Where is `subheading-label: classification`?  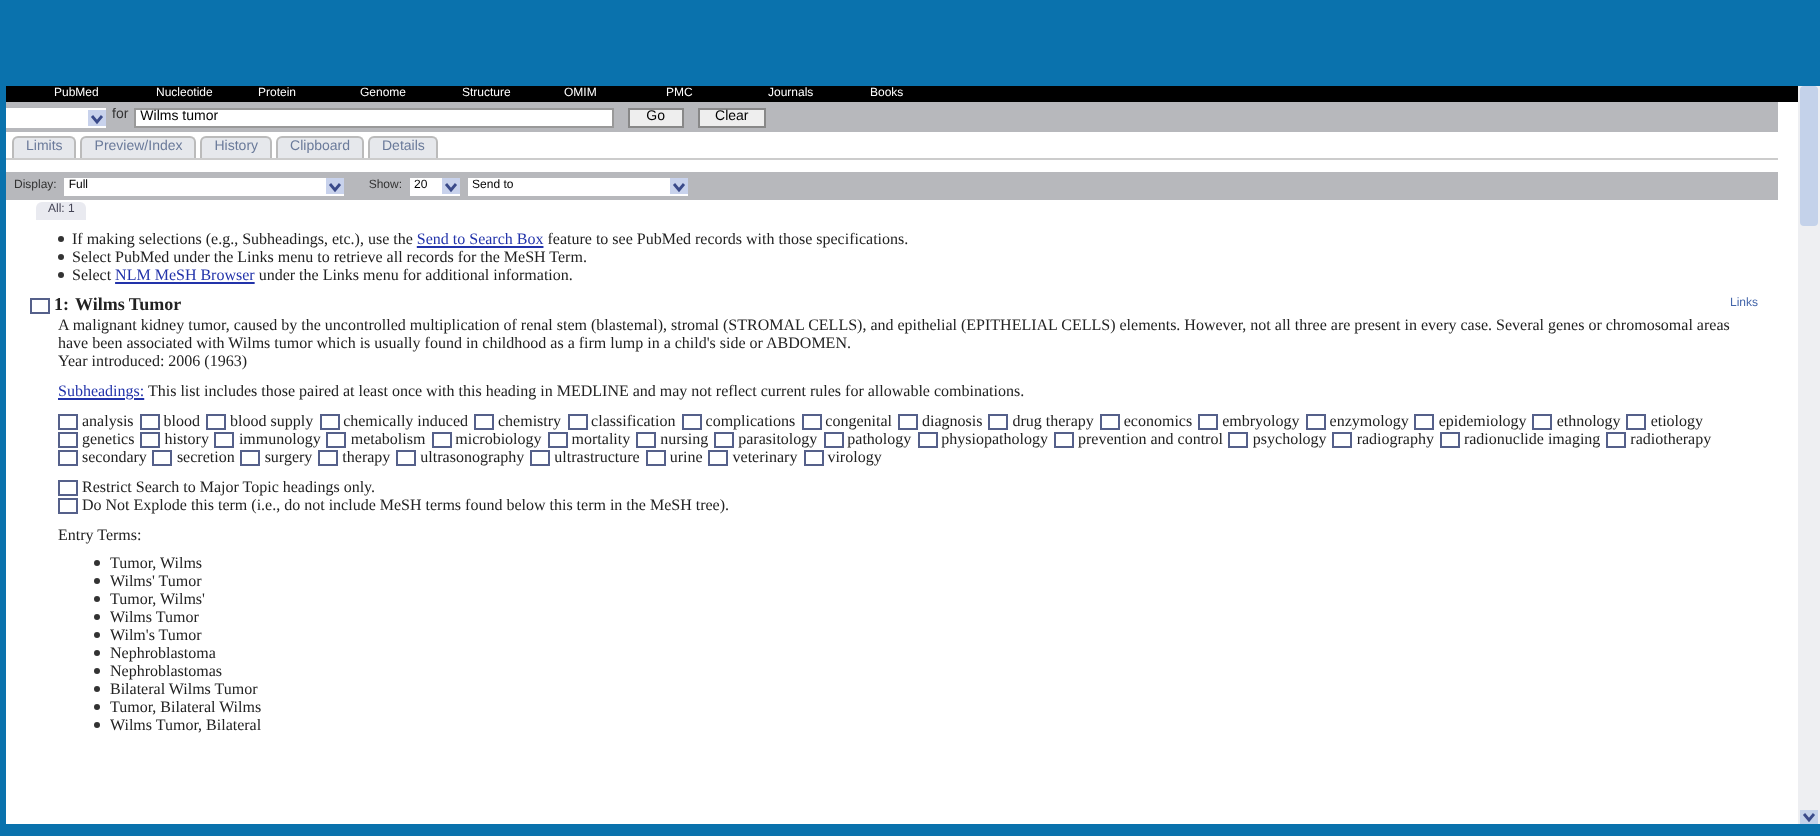
subheading-label: classification is located at coordinates (633, 421).